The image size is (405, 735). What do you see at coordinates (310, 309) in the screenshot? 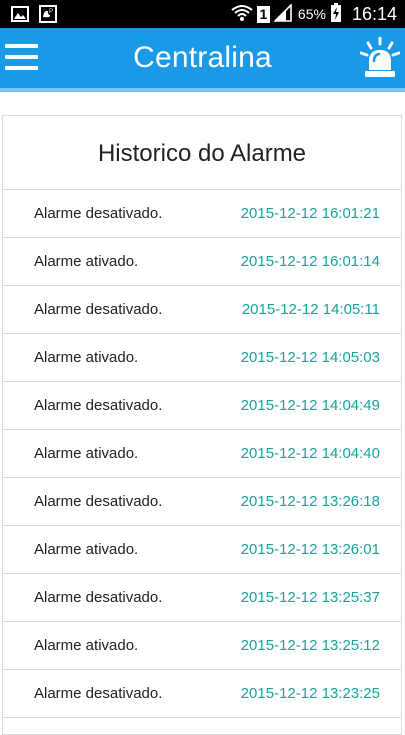
I see `history-timestamp: 2015-12-12 14:05:11` at bounding box center [310, 309].